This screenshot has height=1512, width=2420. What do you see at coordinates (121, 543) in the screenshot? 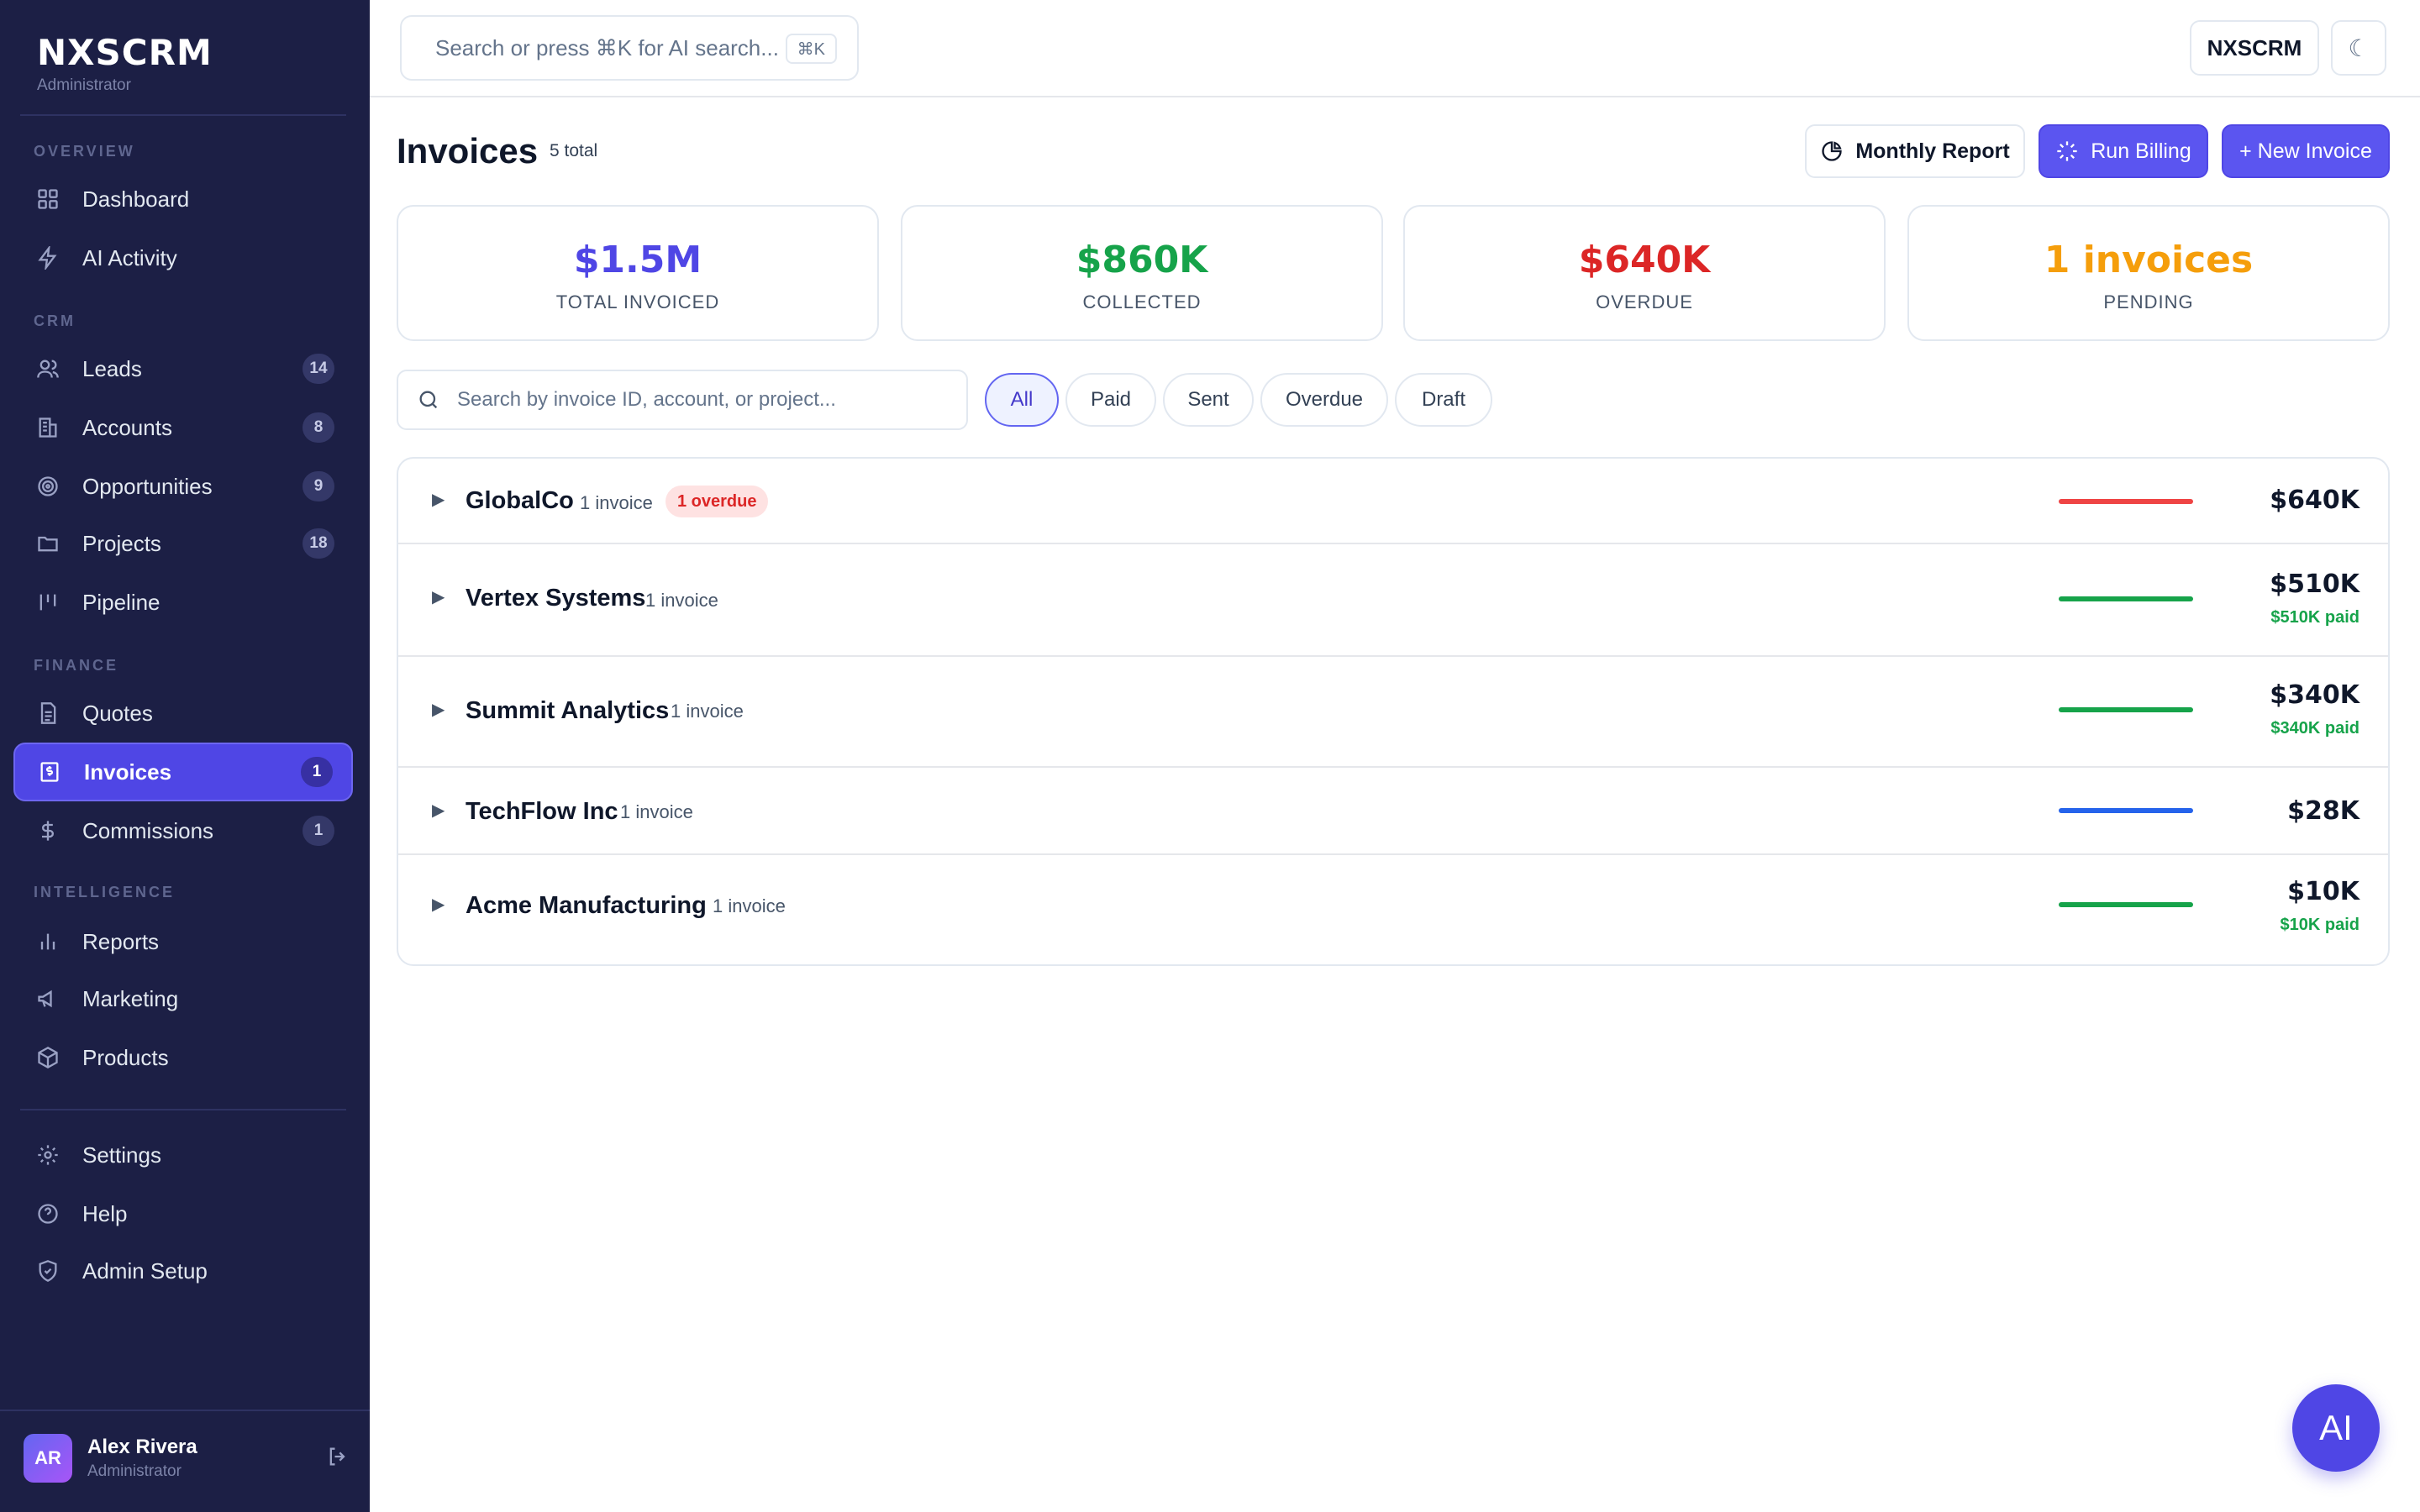
I see `sidebar-item-label: Projects` at bounding box center [121, 543].